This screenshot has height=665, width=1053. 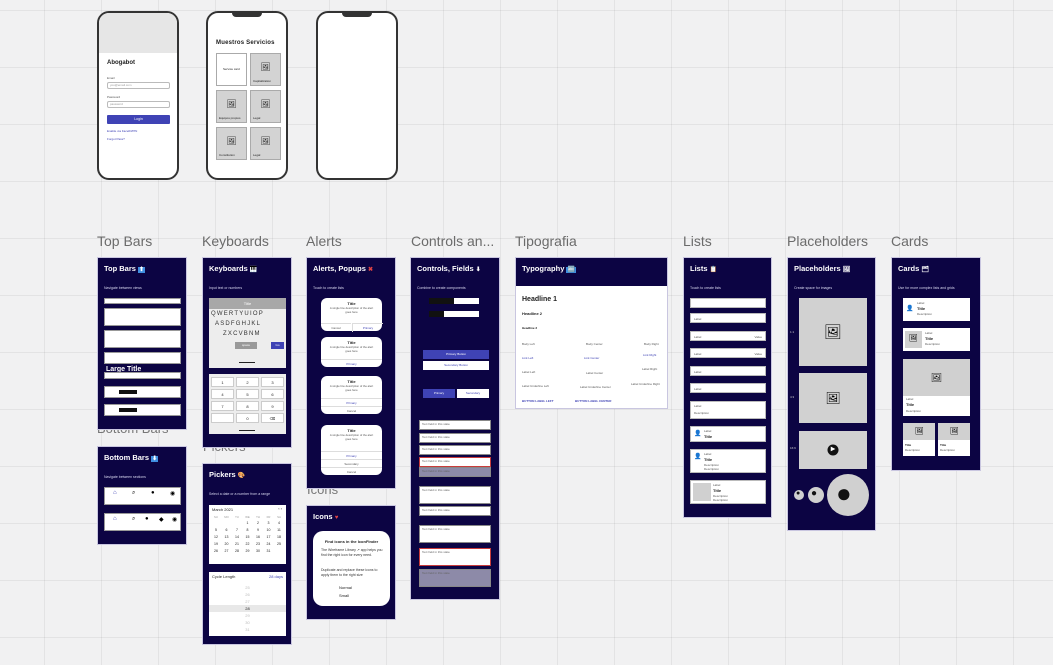 What do you see at coordinates (272, 406) in the screenshot?
I see `numpad-key: 9` at bounding box center [272, 406].